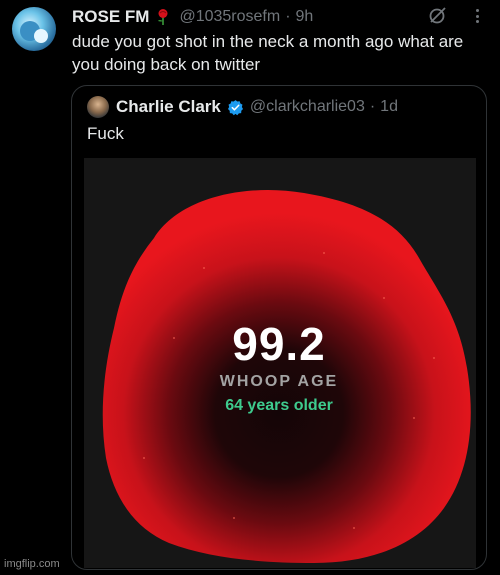 This screenshot has height=575, width=500. What do you see at coordinates (229, 17) in the screenshot?
I see `handle: @1035rosefm` at bounding box center [229, 17].